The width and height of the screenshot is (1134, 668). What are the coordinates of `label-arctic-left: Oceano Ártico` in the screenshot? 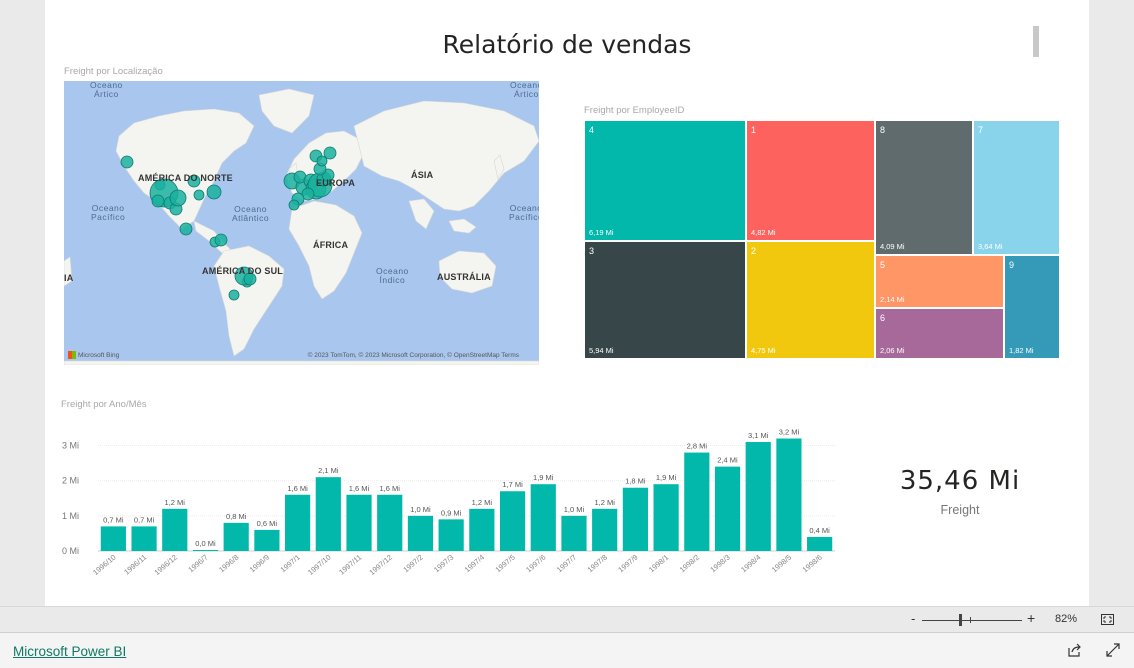 It's located at (106, 90).